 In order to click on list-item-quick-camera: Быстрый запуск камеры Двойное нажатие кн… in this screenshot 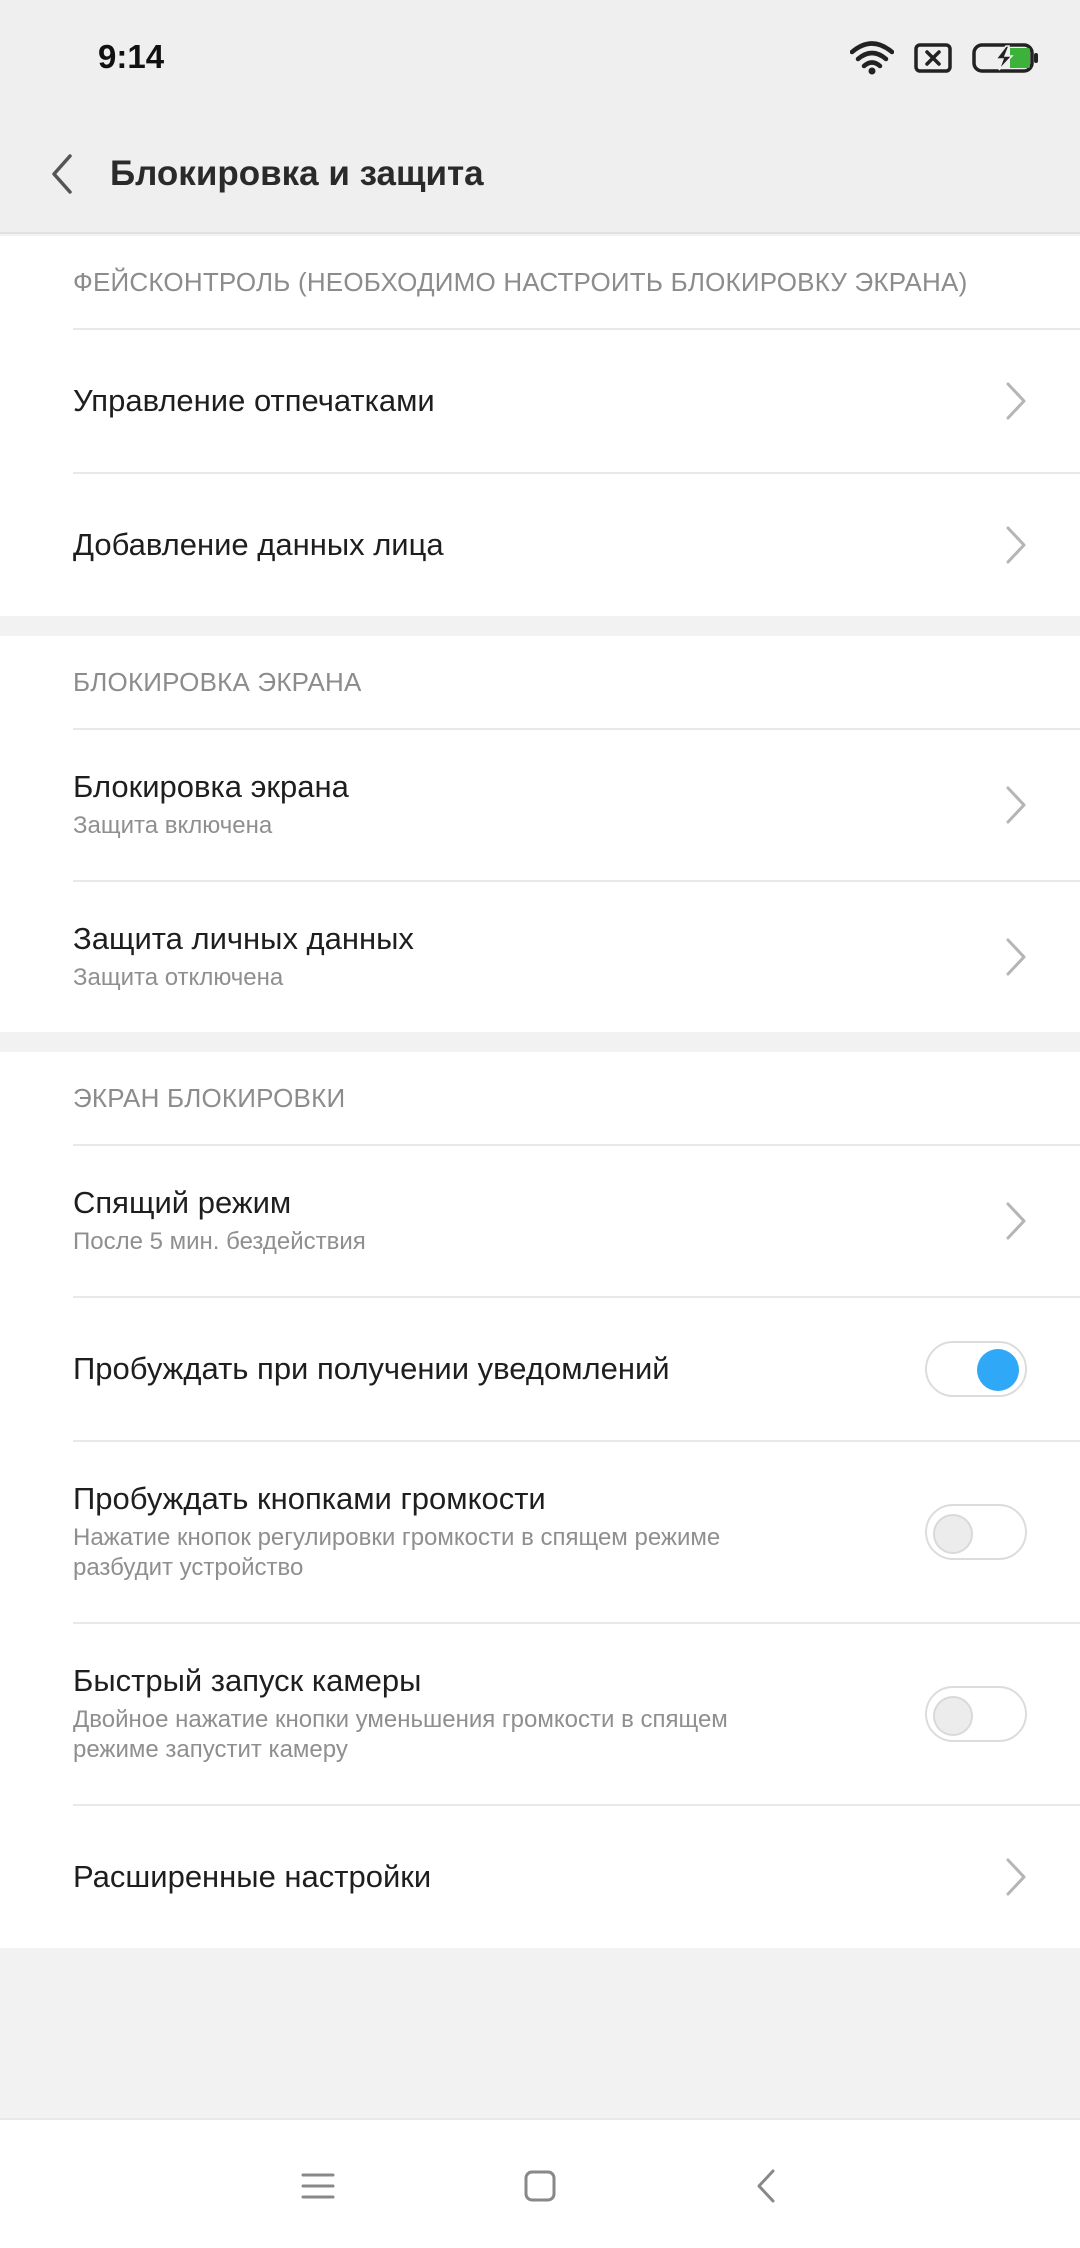, I will do `click(576, 1713)`.